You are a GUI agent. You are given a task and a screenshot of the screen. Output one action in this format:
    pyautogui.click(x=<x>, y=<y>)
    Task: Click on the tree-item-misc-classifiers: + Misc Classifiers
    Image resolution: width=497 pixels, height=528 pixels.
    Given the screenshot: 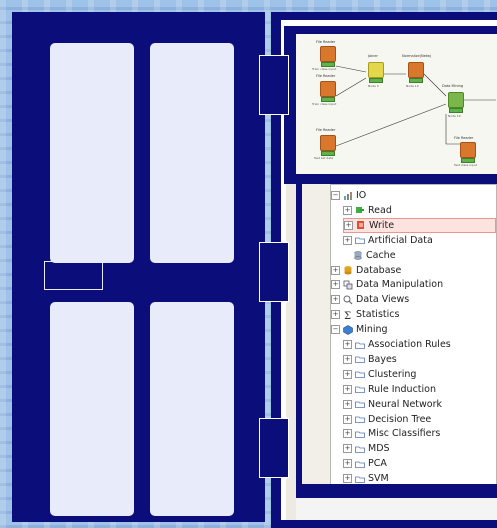 What is the action you would take?
    pyautogui.click(x=419, y=433)
    